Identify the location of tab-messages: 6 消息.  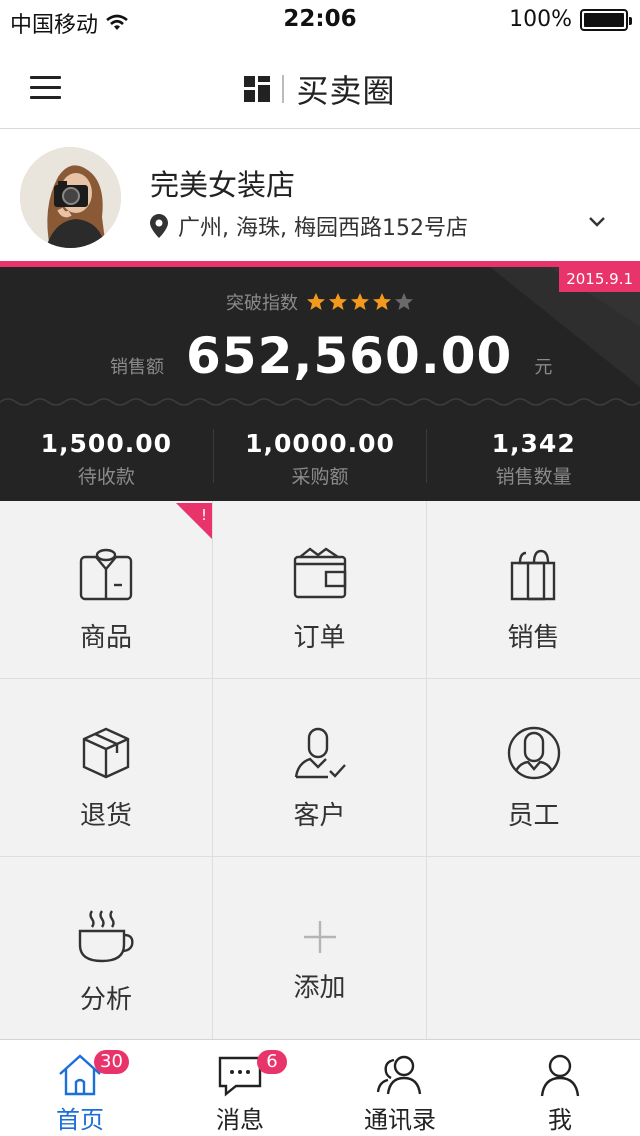
(240, 1088).